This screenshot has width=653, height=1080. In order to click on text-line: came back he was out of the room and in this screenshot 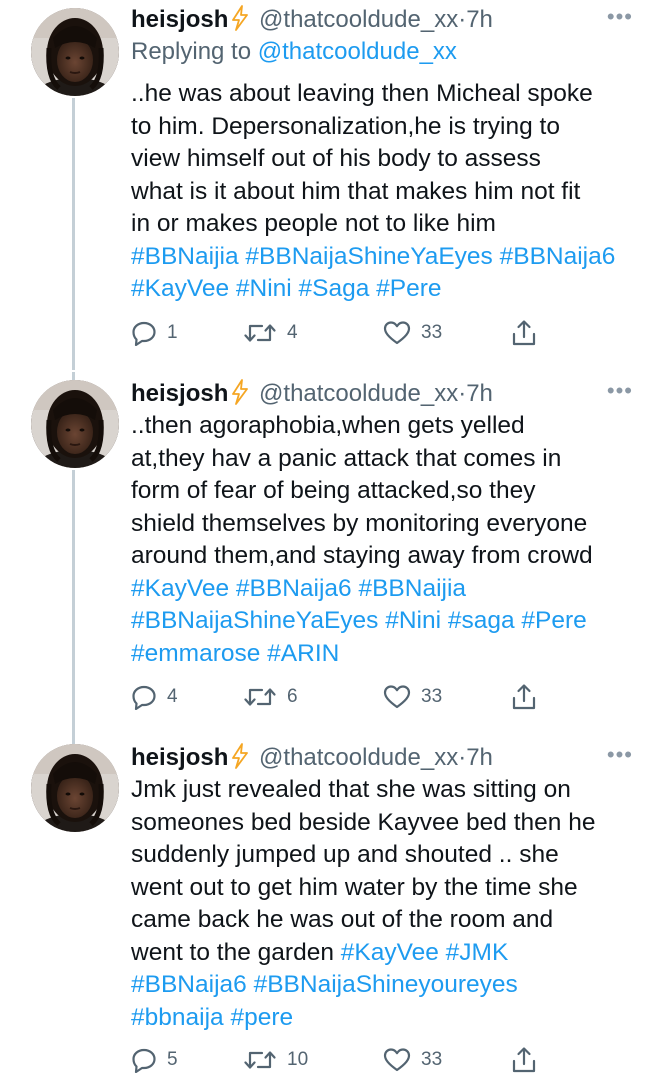, I will do `click(342, 919)`.